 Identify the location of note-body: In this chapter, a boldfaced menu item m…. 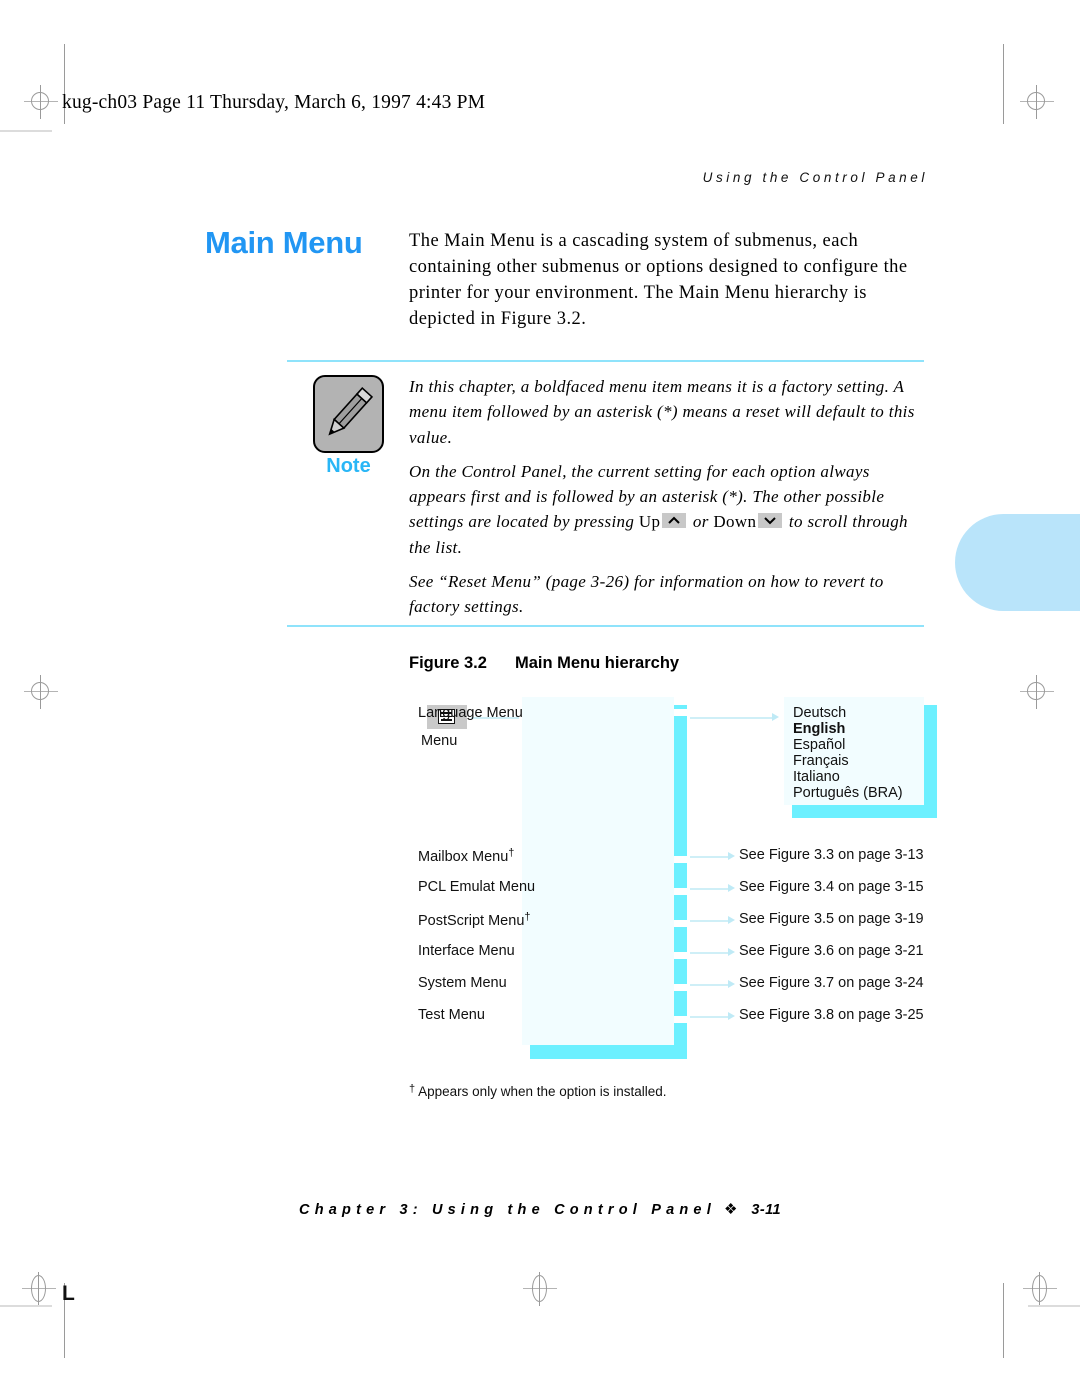
(670, 497).